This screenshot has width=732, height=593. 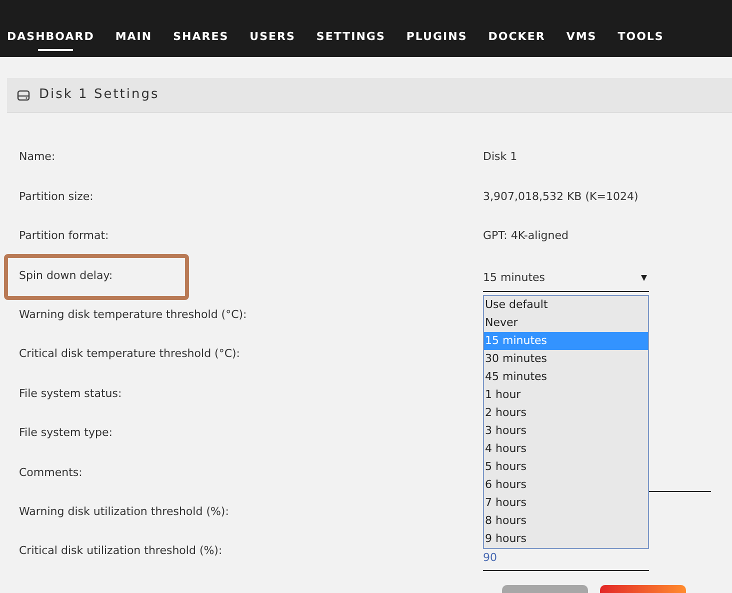 I want to click on field-label: File system status:, so click(x=70, y=393).